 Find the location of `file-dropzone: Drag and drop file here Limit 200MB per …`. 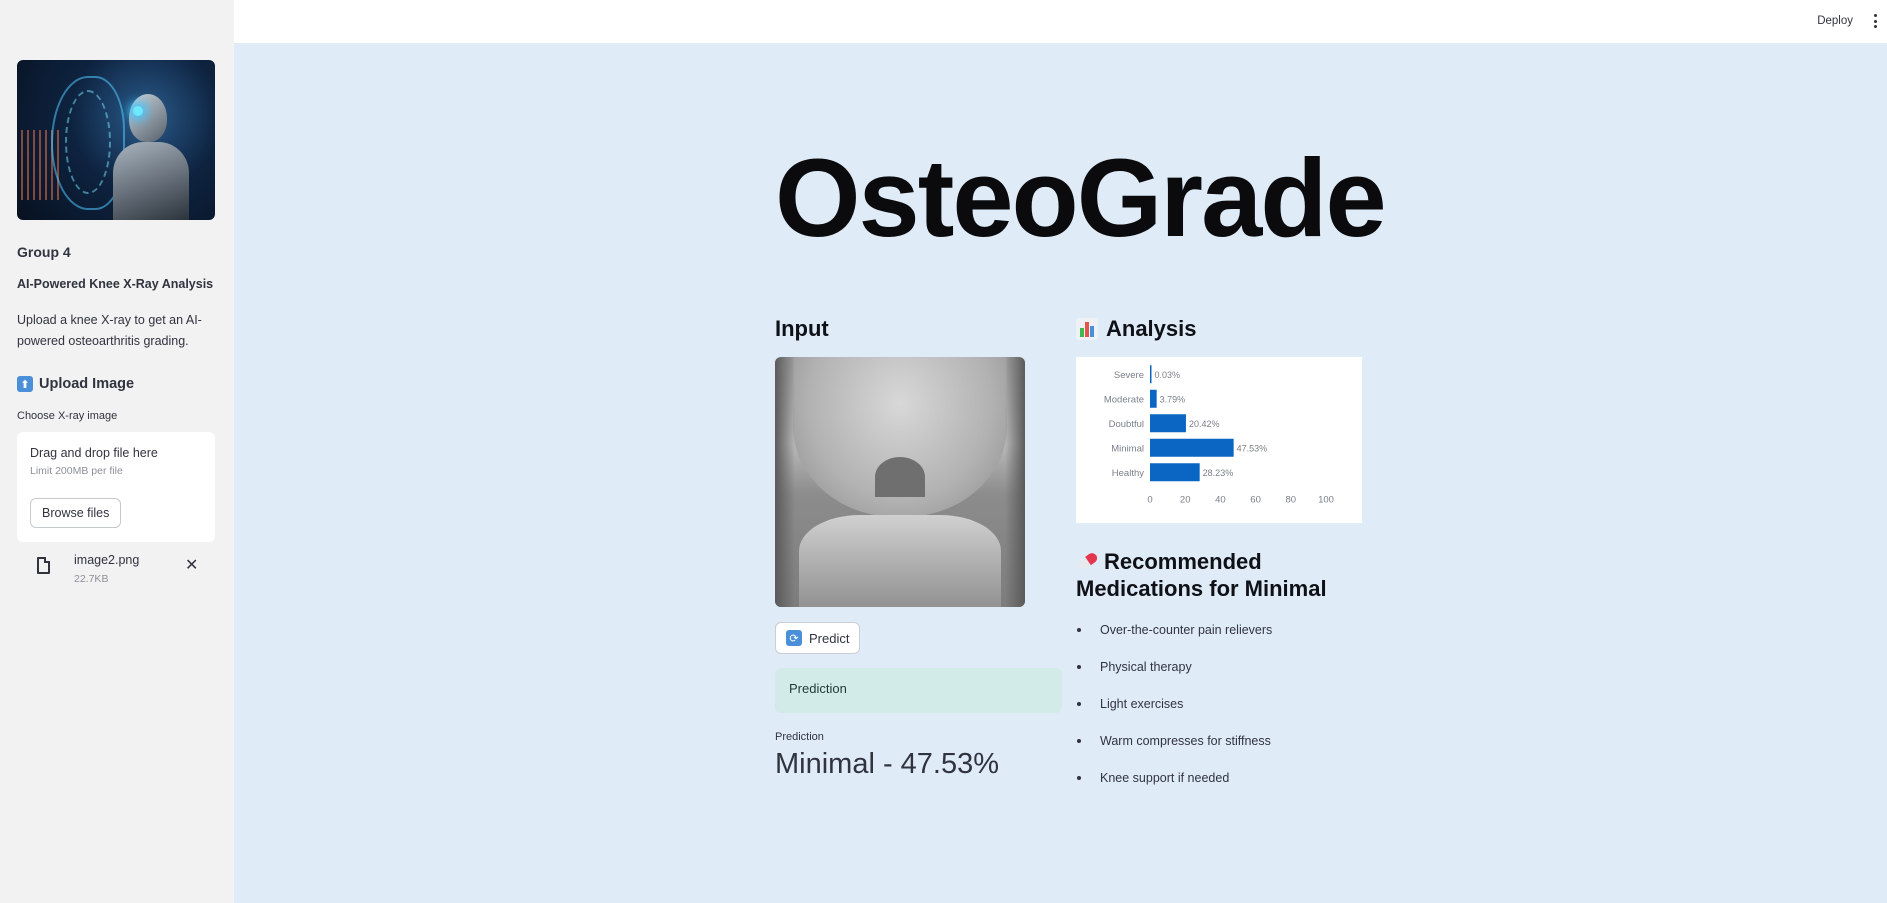

file-dropzone: Drag and drop file here Limit 200MB per … is located at coordinates (116, 487).